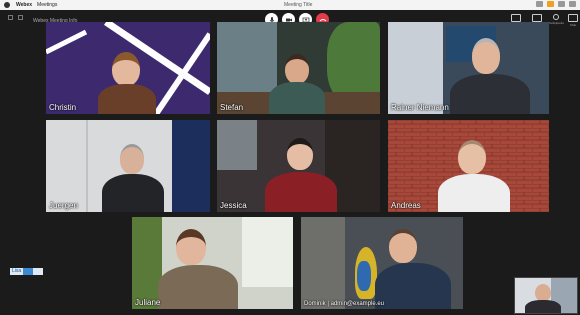 Image resolution: width=580 pixels, height=315 pixels. I want to click on participants-button: Participants, so click(556, 23).